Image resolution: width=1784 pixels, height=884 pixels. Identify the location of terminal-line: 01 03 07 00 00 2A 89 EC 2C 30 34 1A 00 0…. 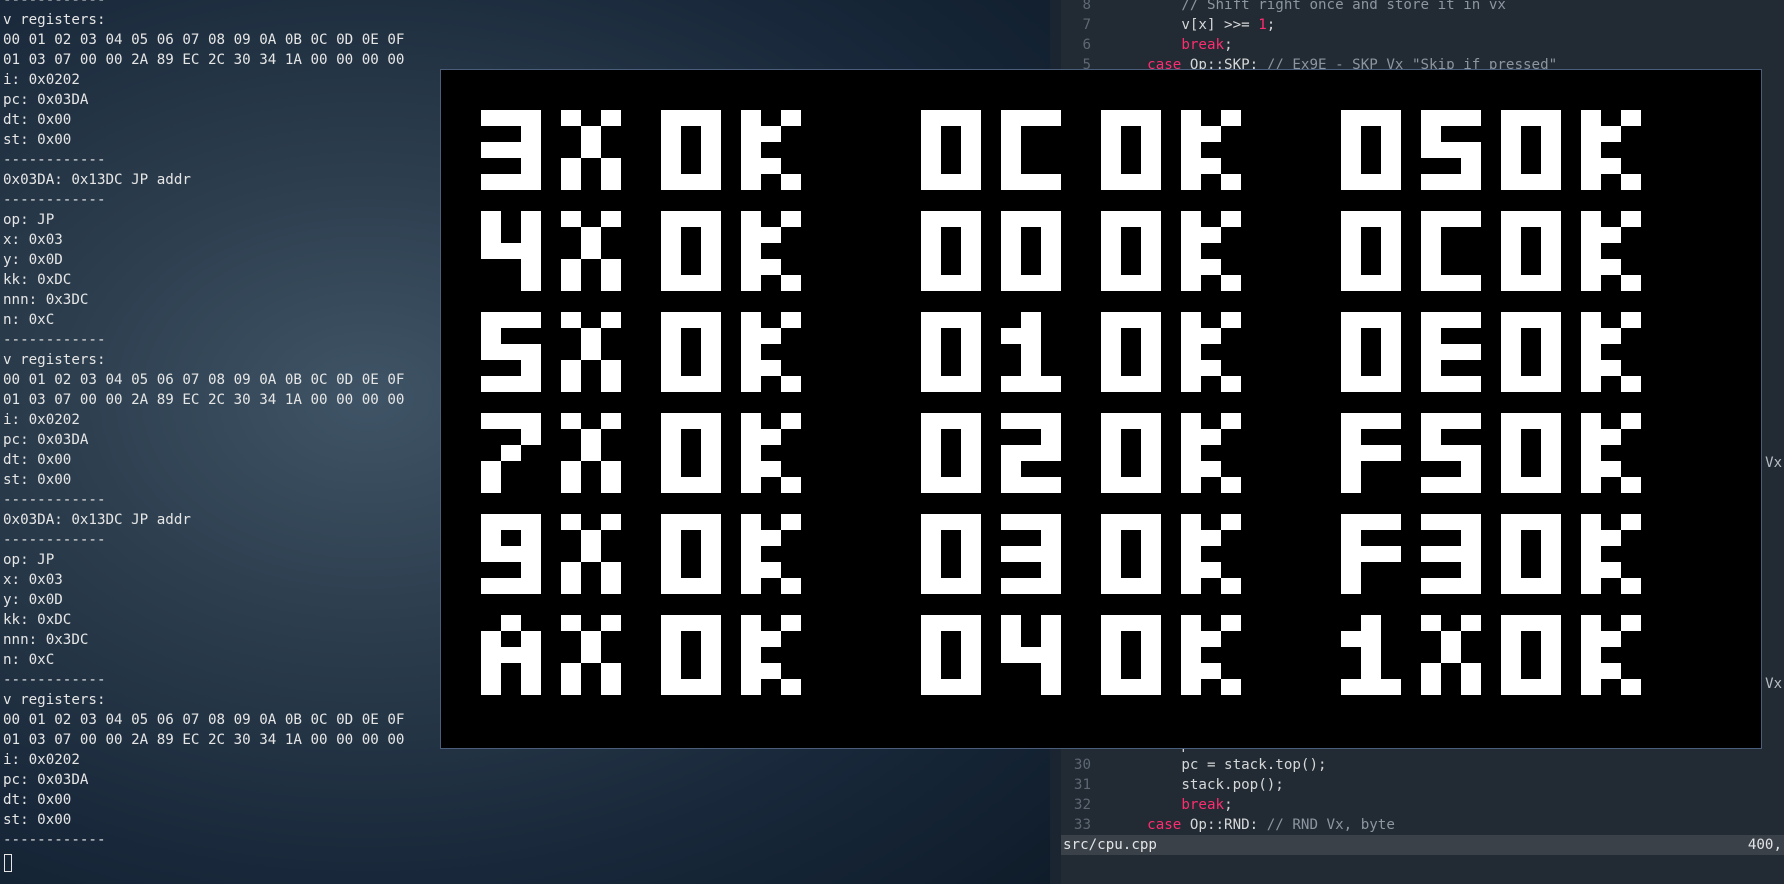
(204, 740).